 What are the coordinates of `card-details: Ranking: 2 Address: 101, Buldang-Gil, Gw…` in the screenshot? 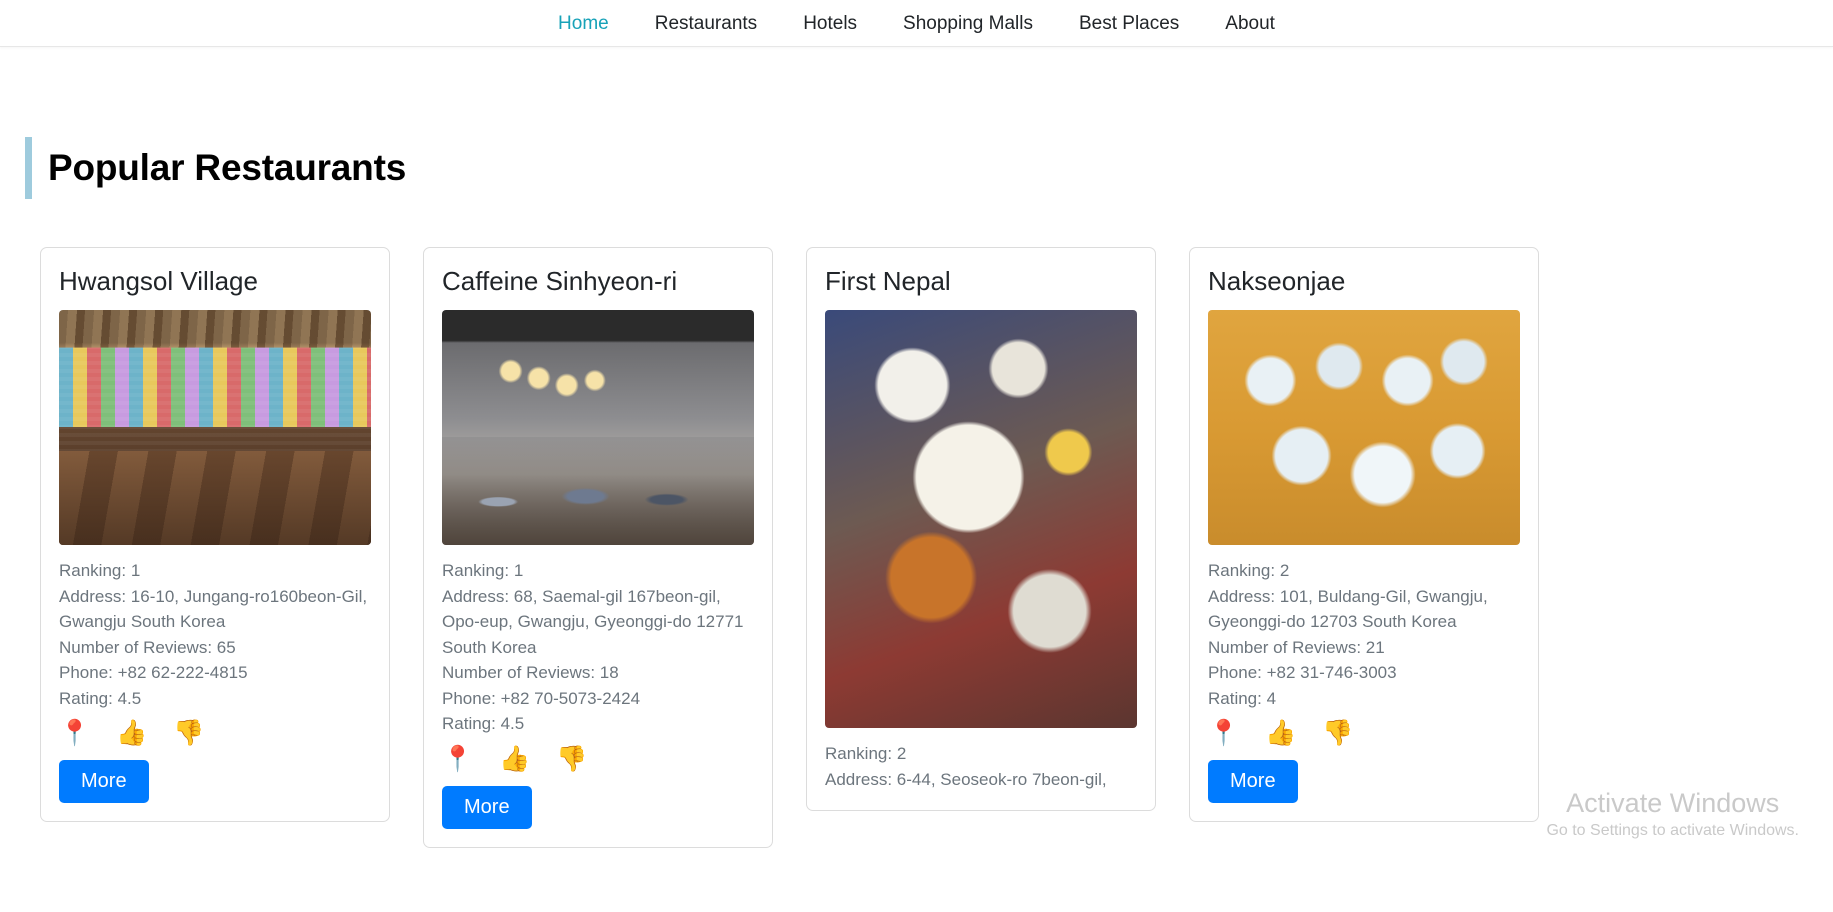 It's located at (1364, 634).